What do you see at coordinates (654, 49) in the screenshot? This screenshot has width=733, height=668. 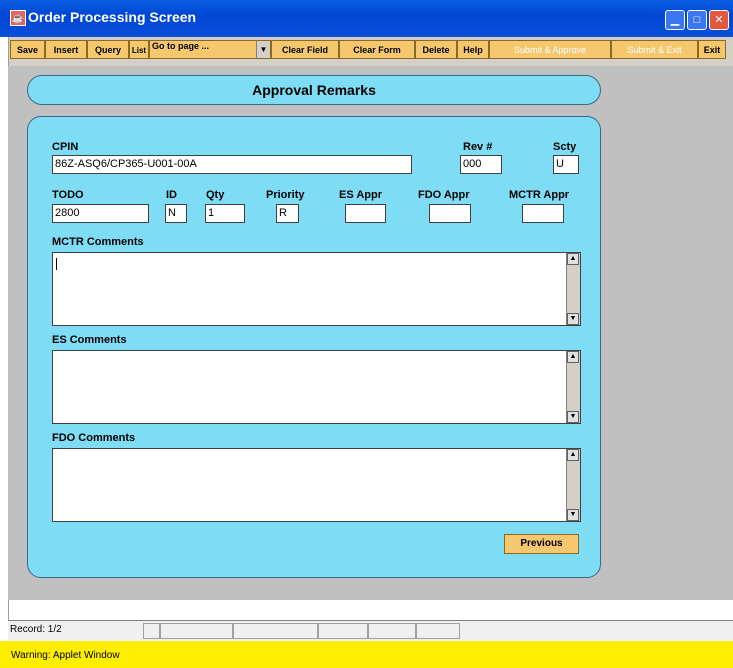 I see `submit-exit-button: Submit & Exit` at bounding box center [654, 49].